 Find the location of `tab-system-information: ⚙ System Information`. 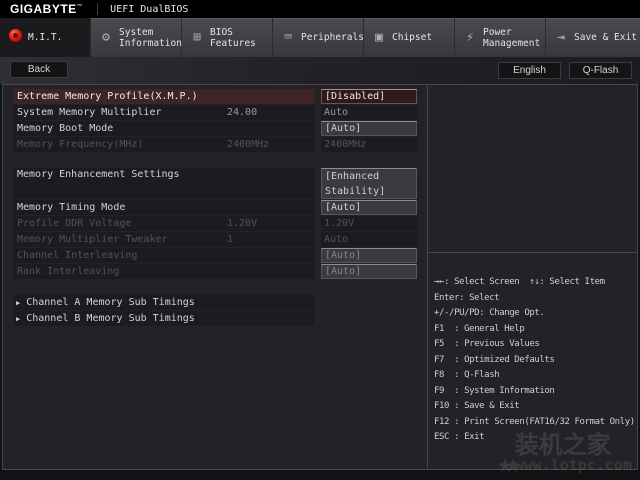

tab-system-information: ⚙ System Information is located at coordinates (136, 37).